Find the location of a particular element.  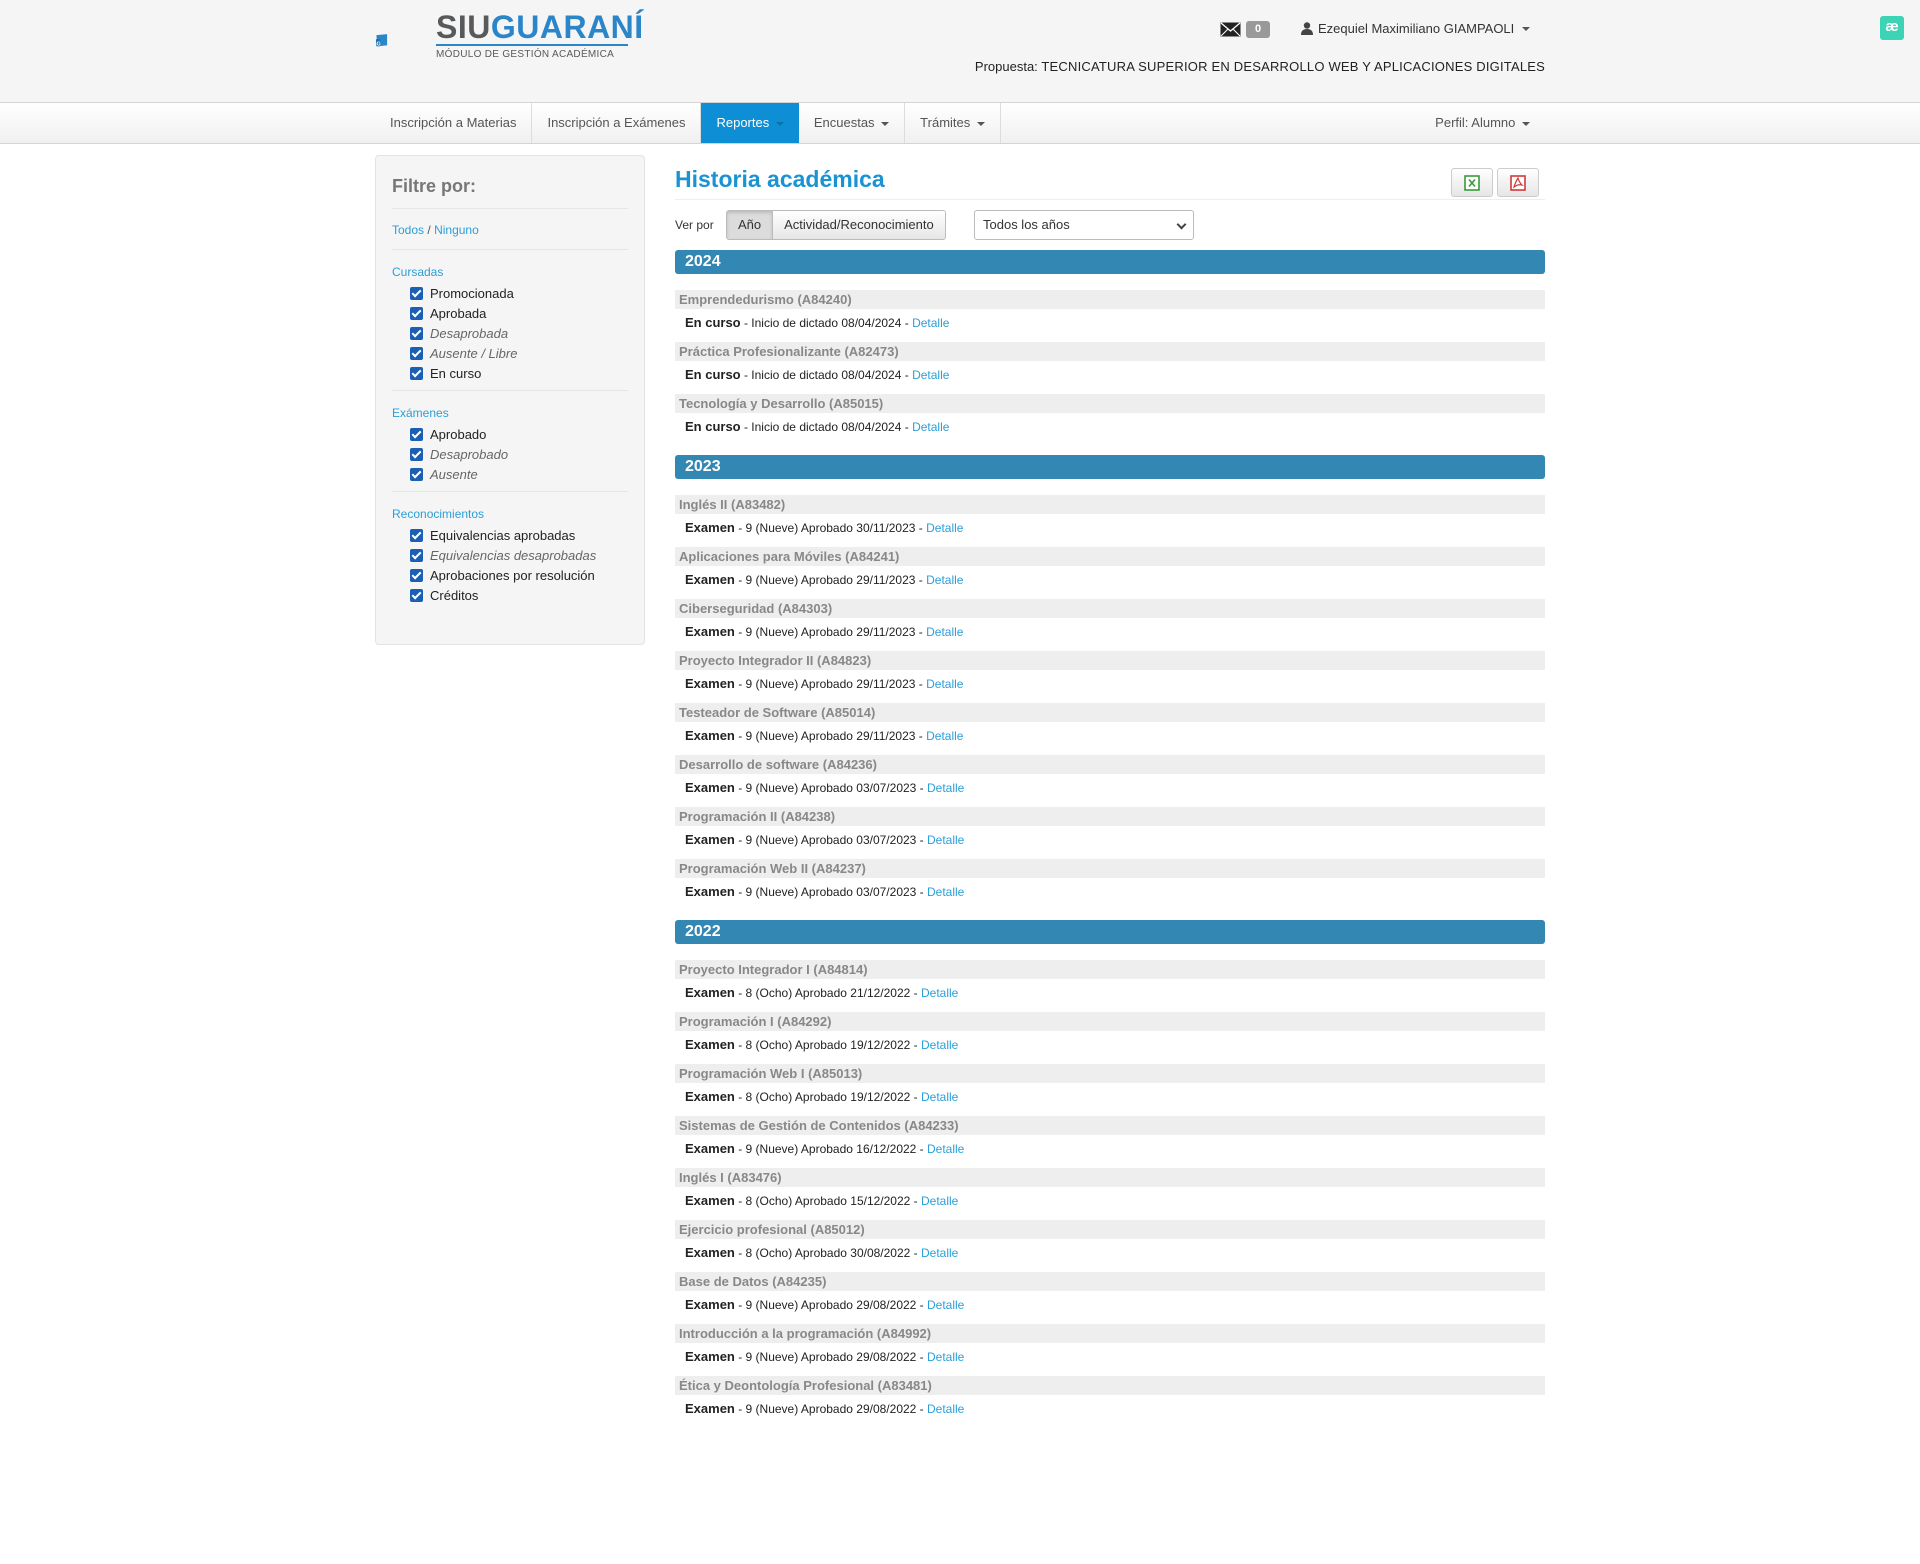

checkbox-equivalencias-desaprobadas: Equivalencias desaprobadas is located at coordinates (510, 555).